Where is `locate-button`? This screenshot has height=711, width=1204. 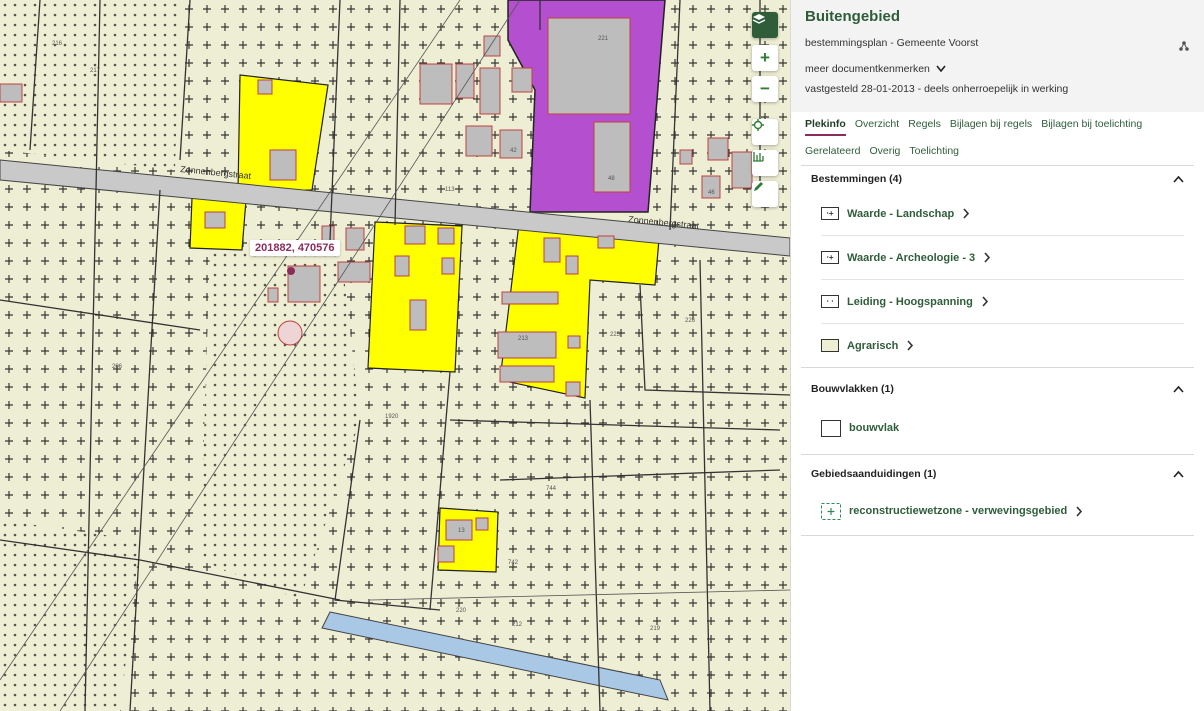 locate-button is located at coordinates (765, 132).